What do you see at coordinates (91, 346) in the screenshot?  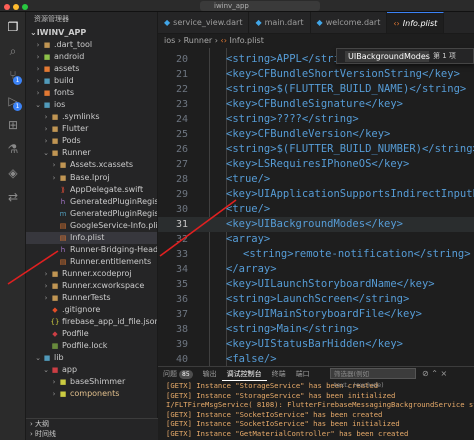 I see `tree-file: ▦ Podfile.lock` at bounding box center [91, 346].